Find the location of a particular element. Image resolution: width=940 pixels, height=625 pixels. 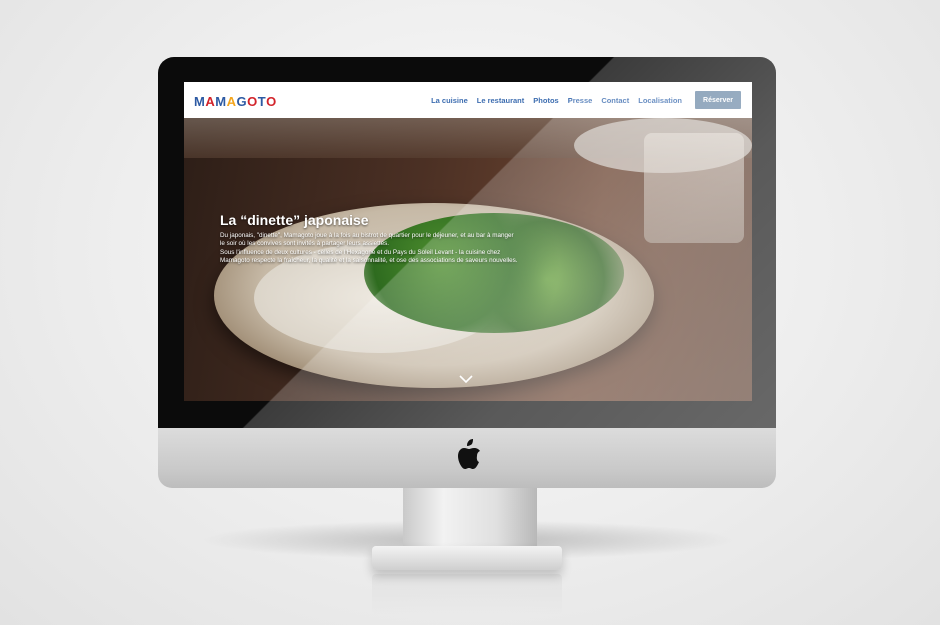

site-logo: MAMAGOTO is located at coordinates (235, 101).